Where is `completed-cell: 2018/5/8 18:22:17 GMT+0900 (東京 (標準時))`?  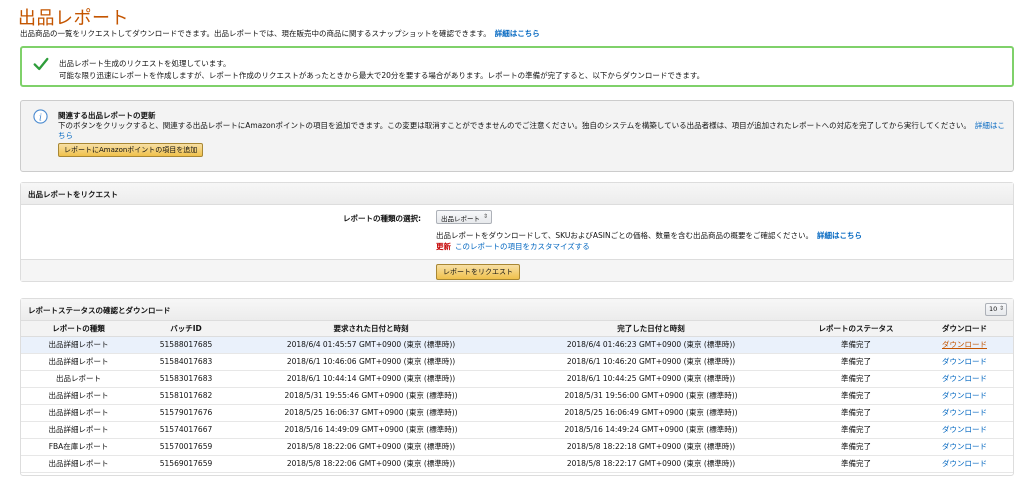
completed-cell: 2018/5/8 18:22:17 GMT+0900 (東京 (標準時)) is located at coordinates (651, 464).